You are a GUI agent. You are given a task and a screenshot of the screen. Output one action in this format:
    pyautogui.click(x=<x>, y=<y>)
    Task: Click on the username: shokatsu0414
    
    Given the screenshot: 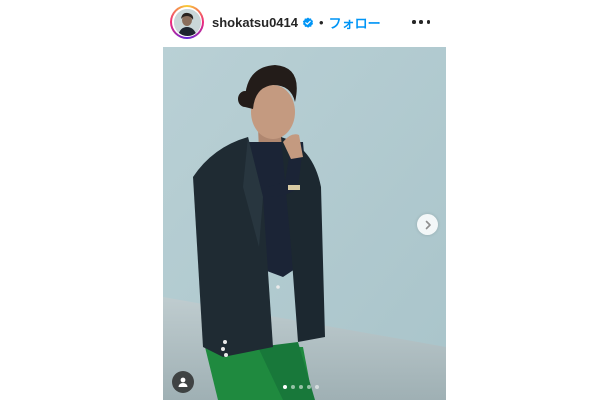 What is the action you would take?
    pyautogui.click(x=255, y=22)
    